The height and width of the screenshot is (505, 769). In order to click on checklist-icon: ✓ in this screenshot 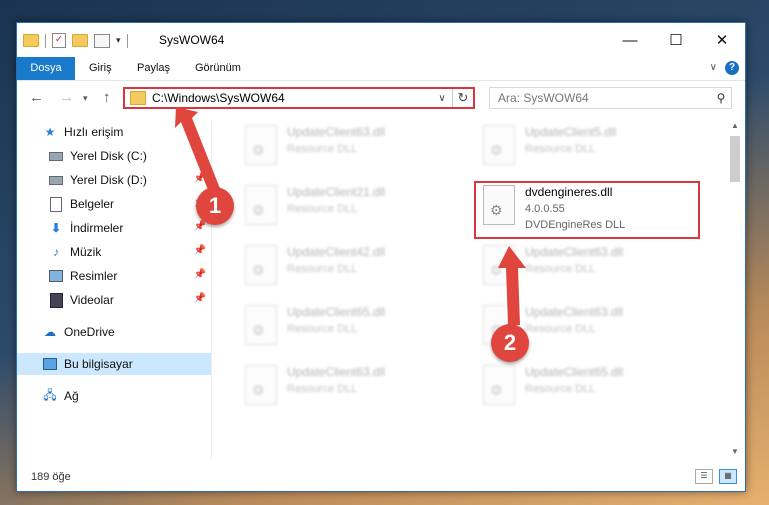, I will do `click(59, 40)`.